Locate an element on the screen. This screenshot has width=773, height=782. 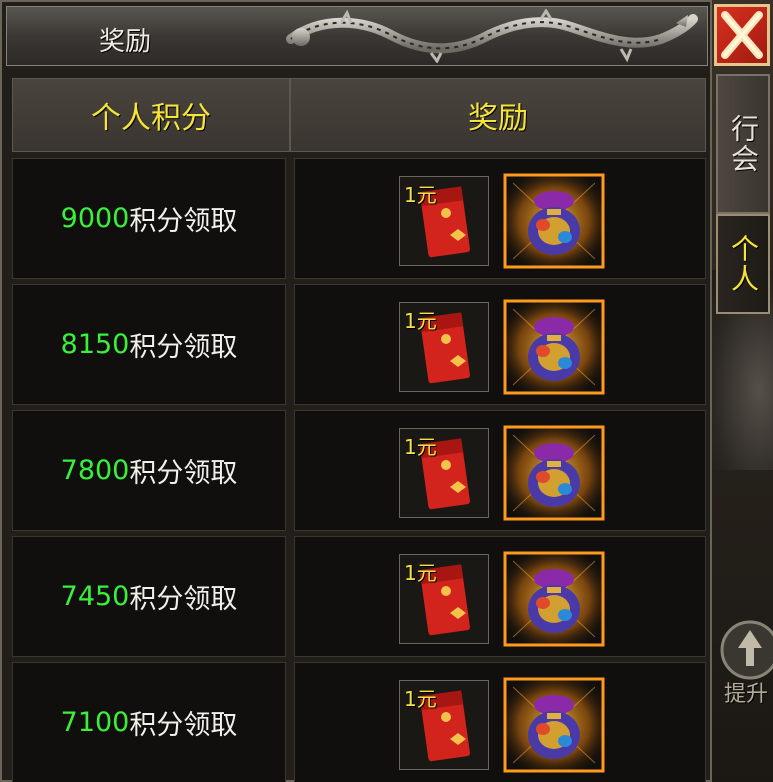
close-icon is located at coordinates (742, 35).